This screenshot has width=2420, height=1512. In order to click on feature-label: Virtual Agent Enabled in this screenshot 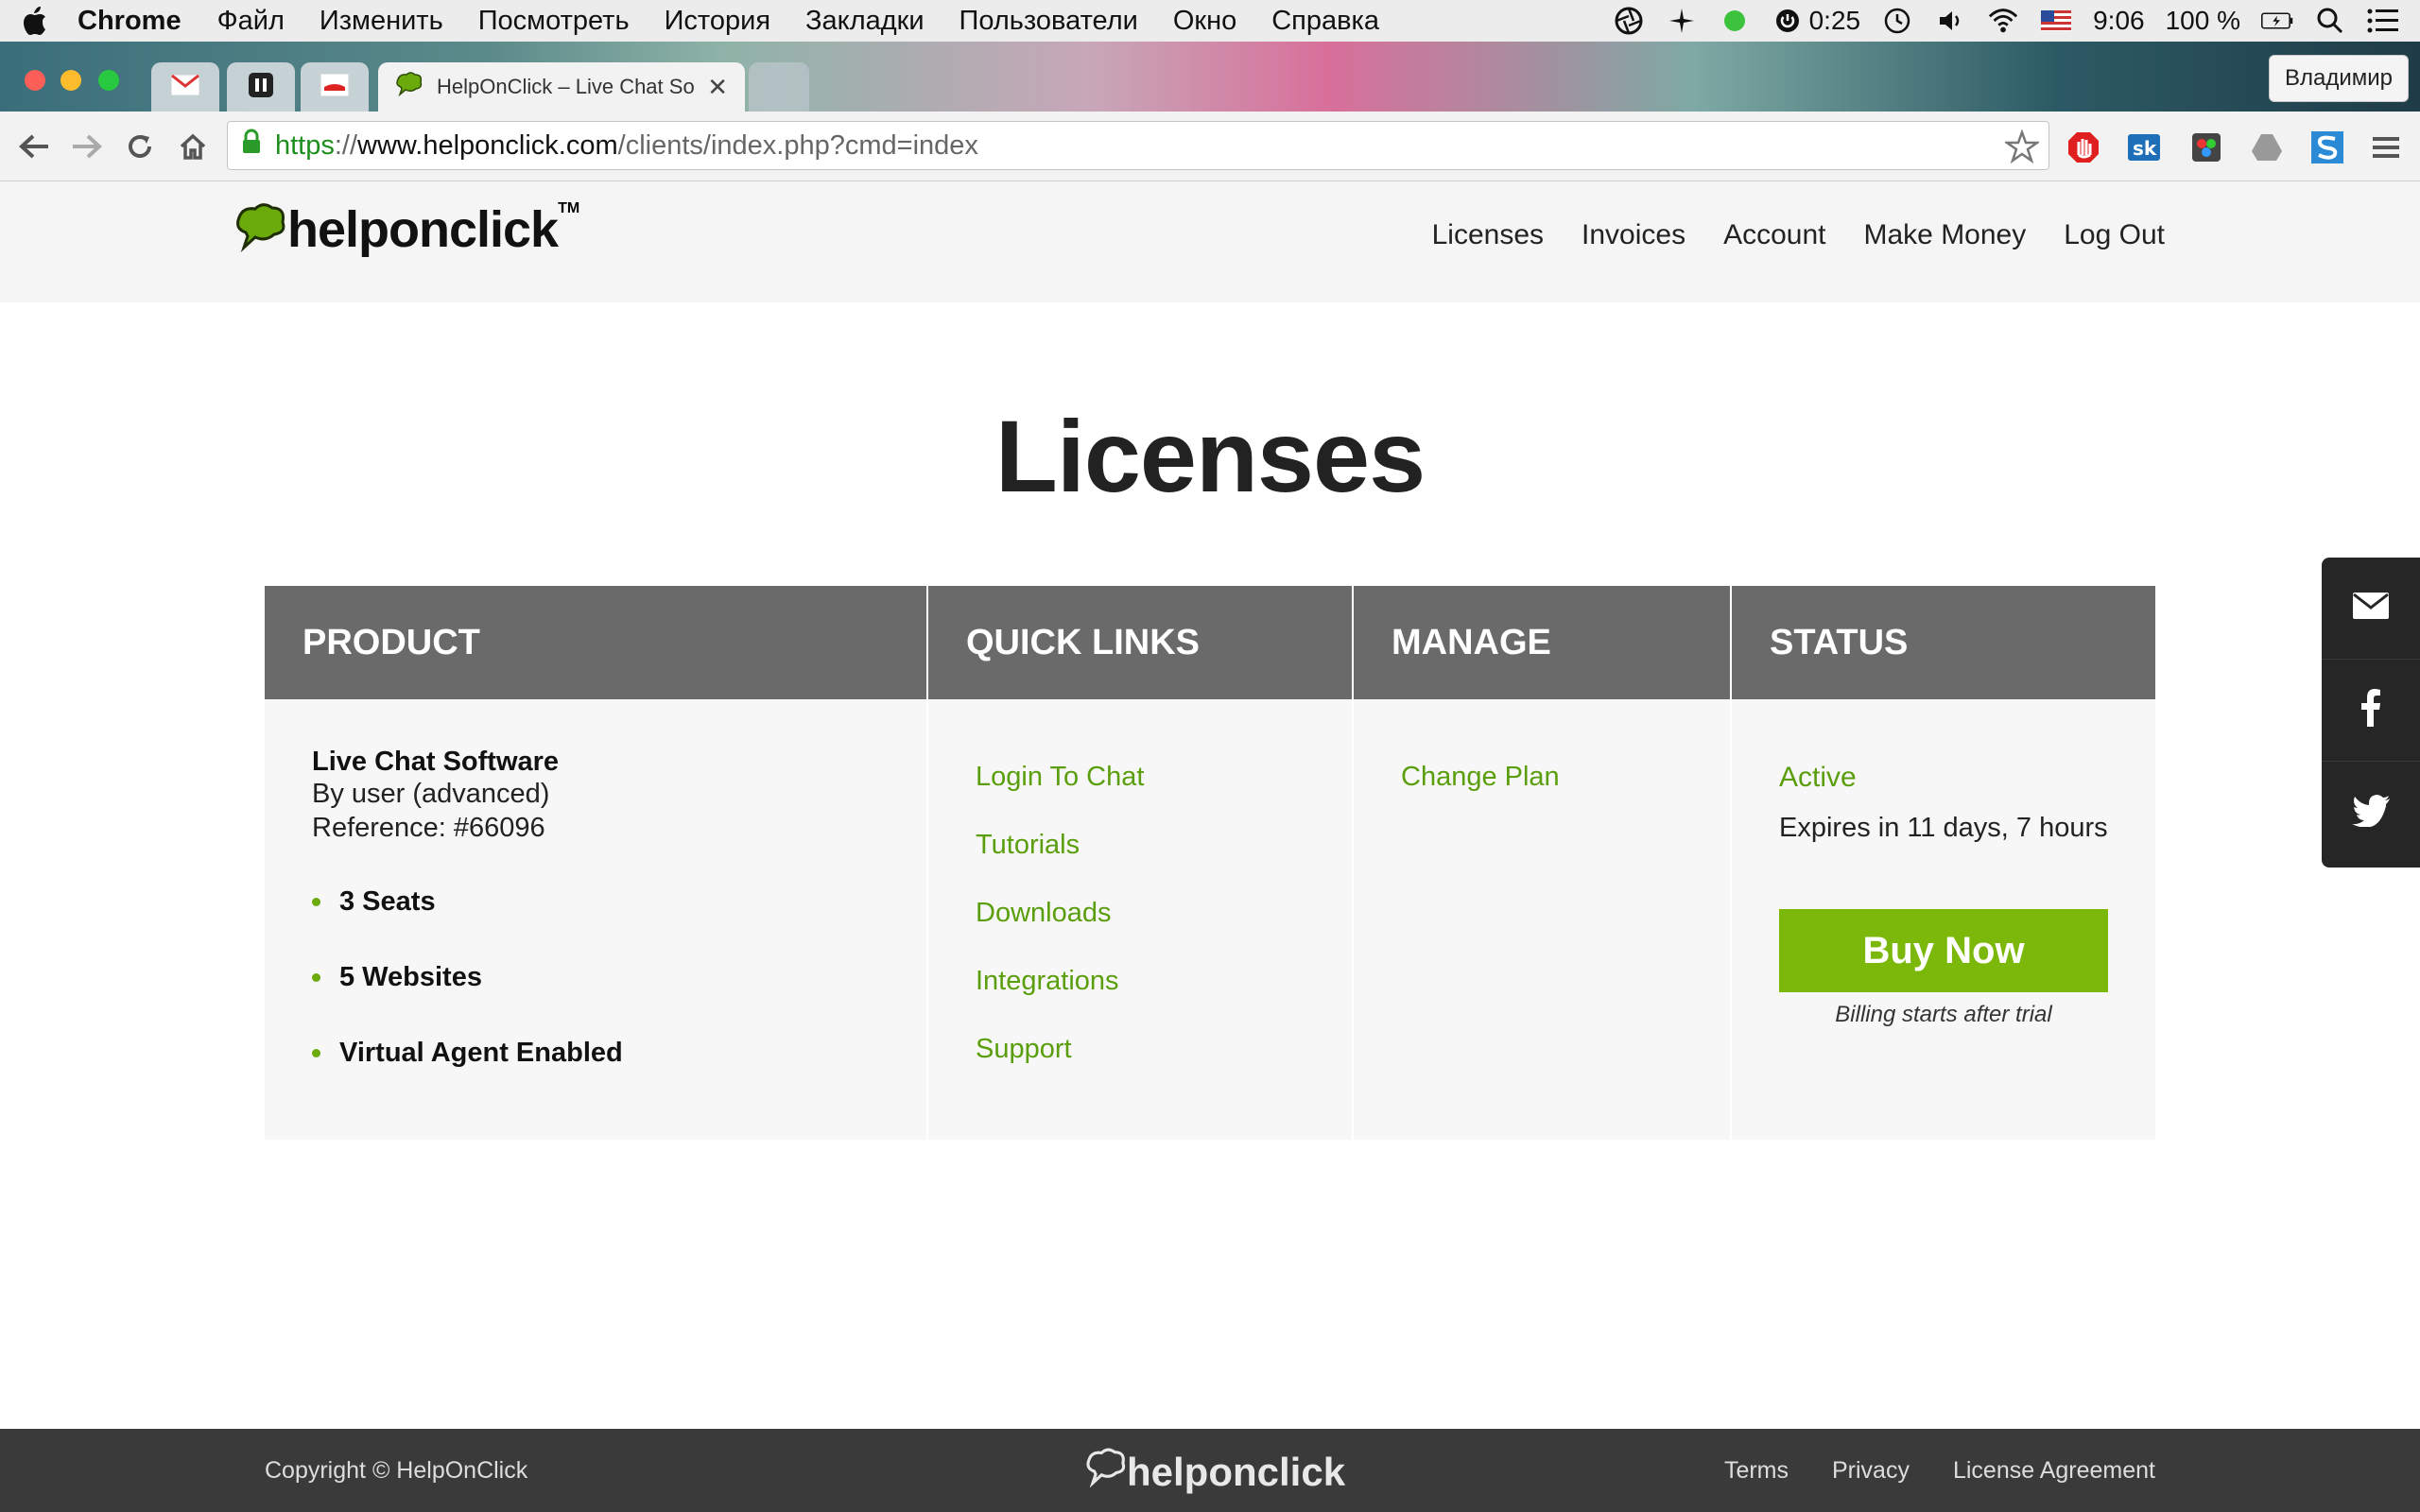, I will do `click(481, 1053)`.